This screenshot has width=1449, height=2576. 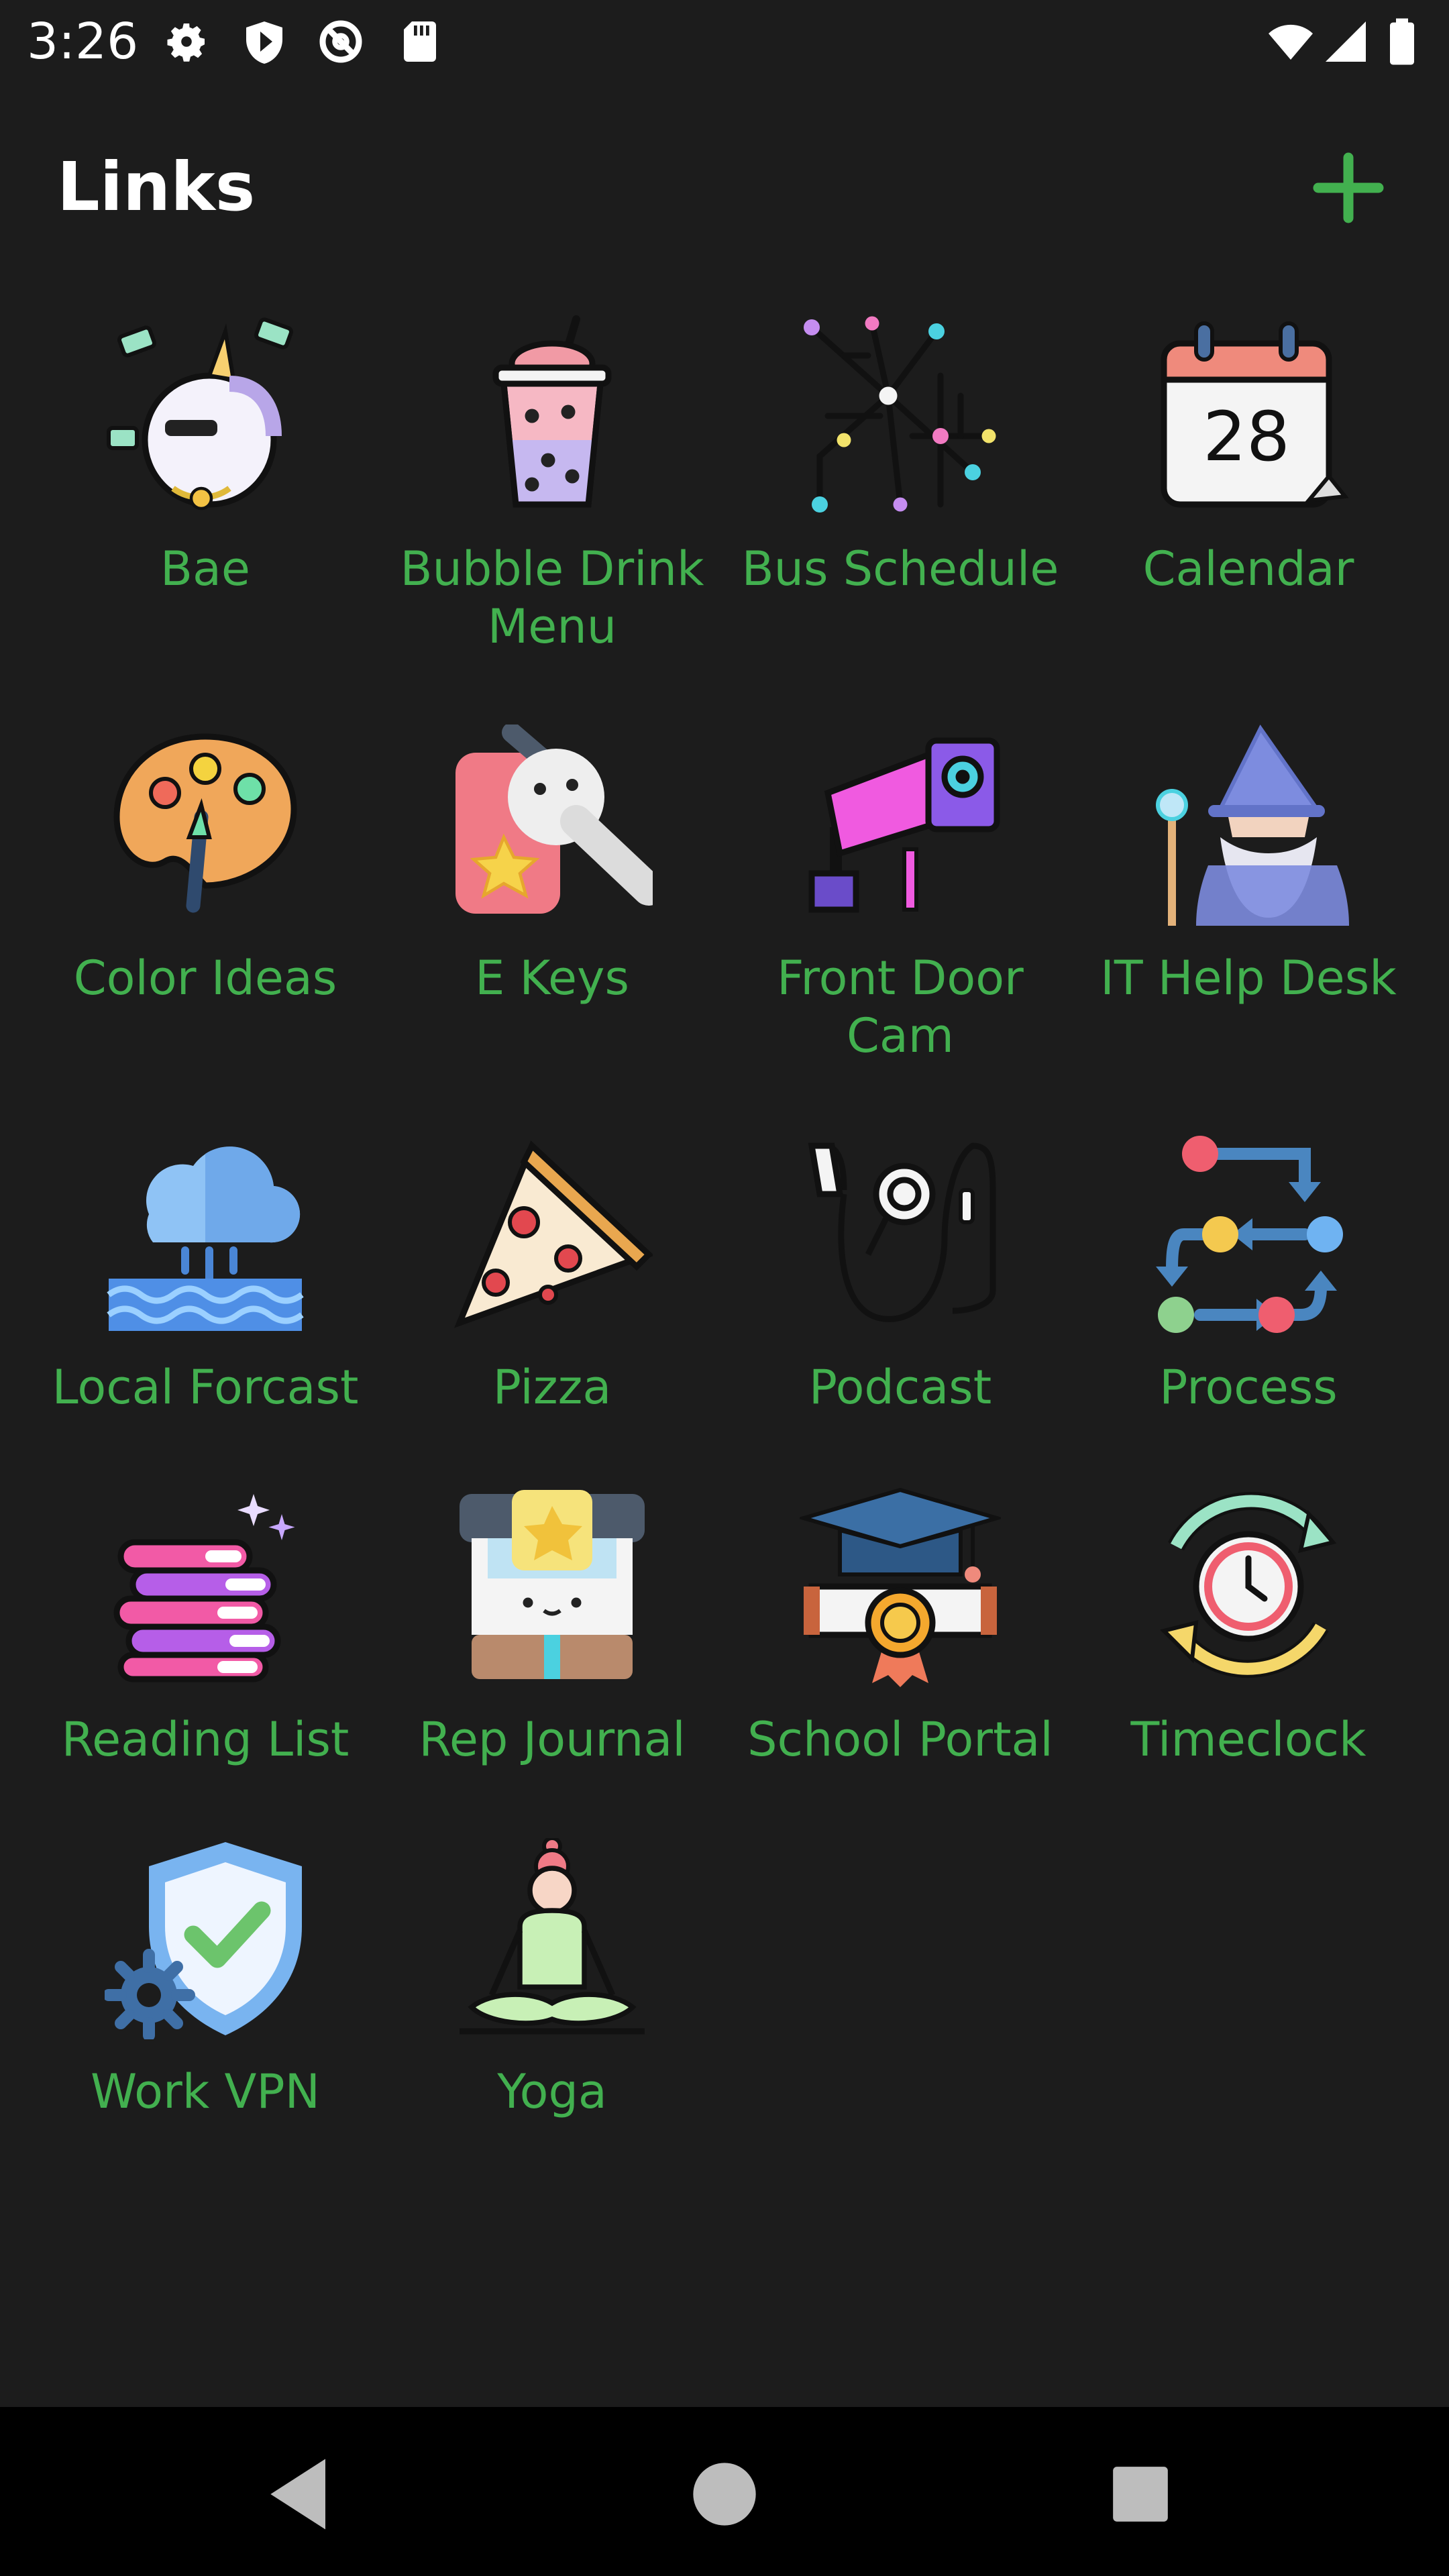 I want to click on link-label: Color Ideas, so click(x=205, y=978).